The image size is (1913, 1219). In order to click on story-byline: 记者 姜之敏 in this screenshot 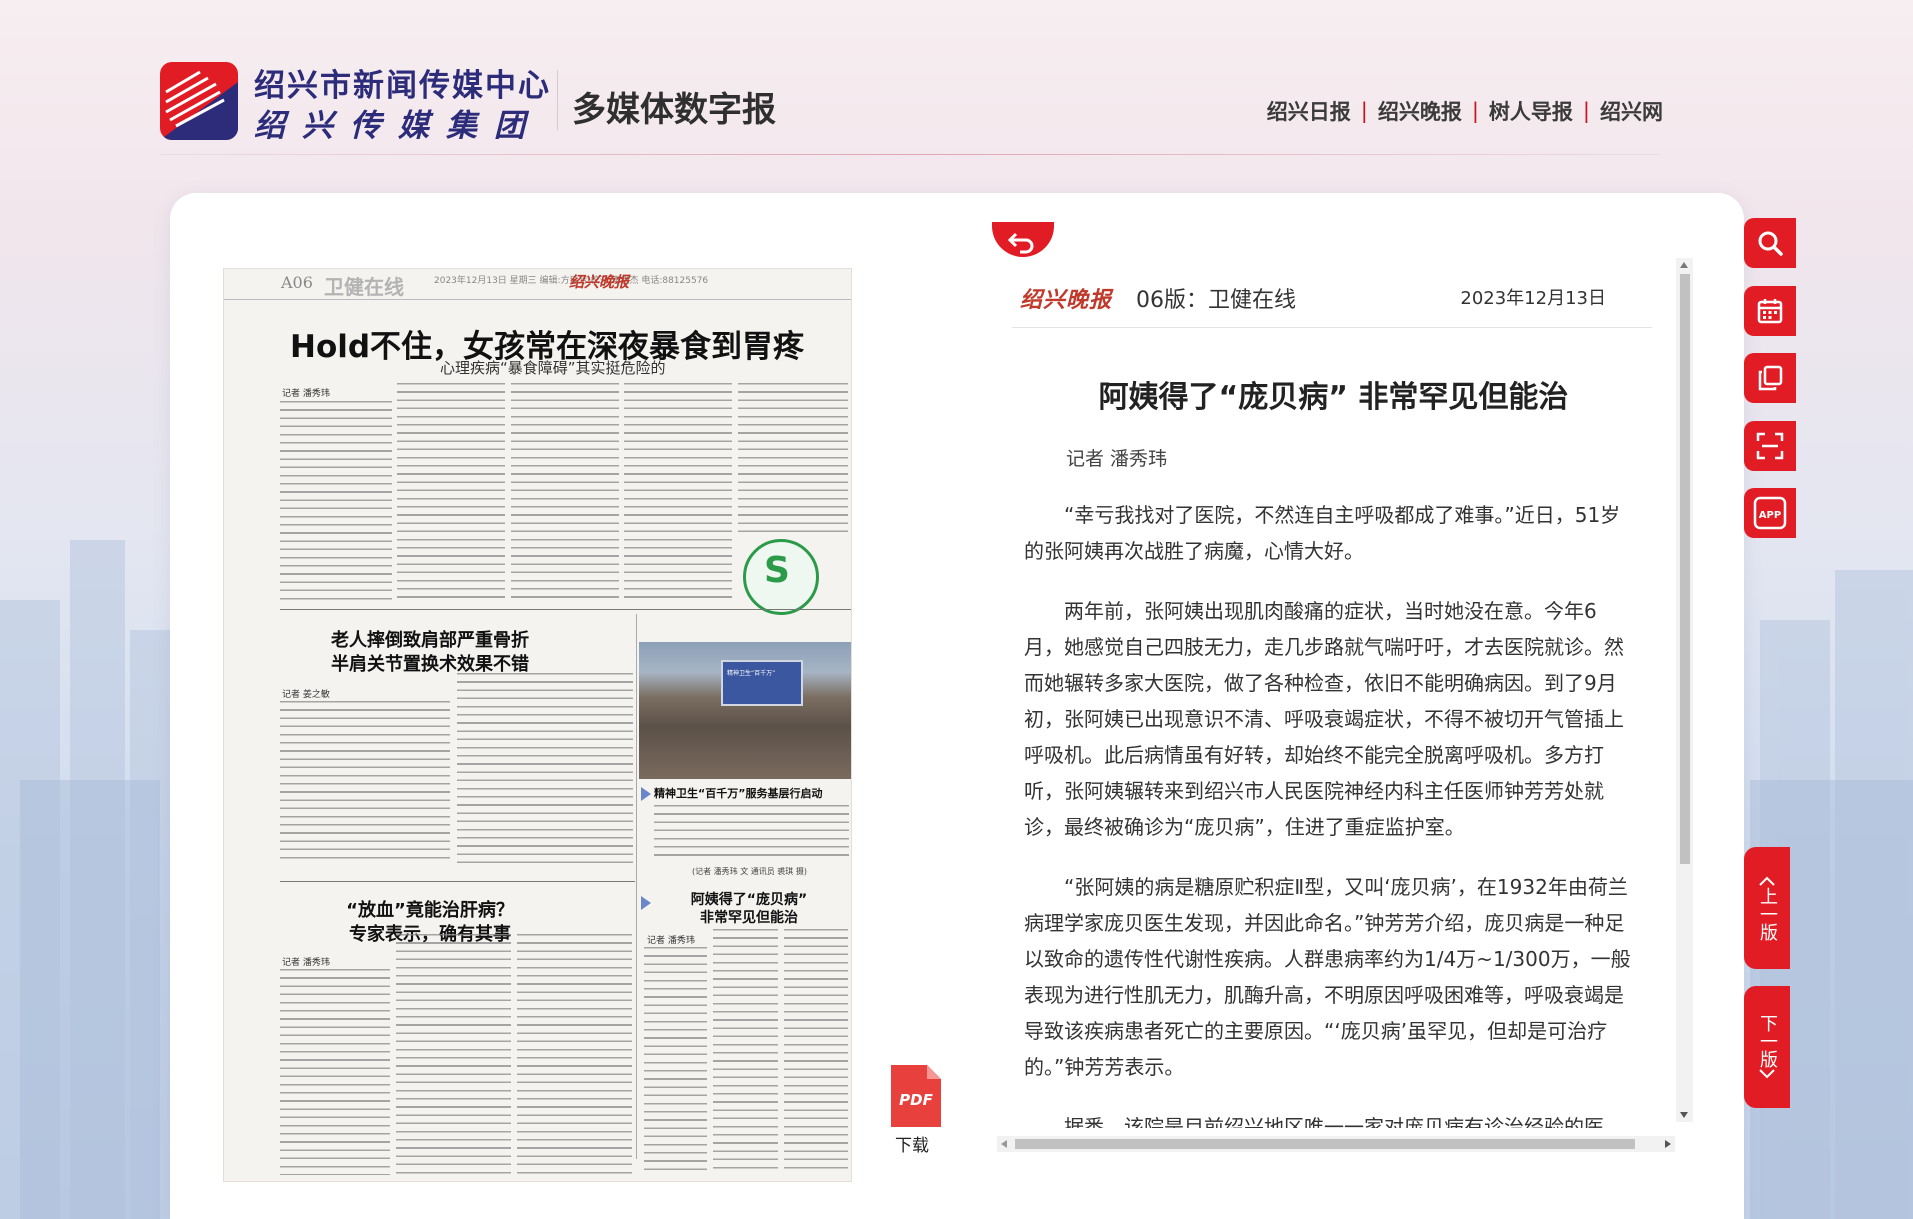, I will do `click(306, 695)`.